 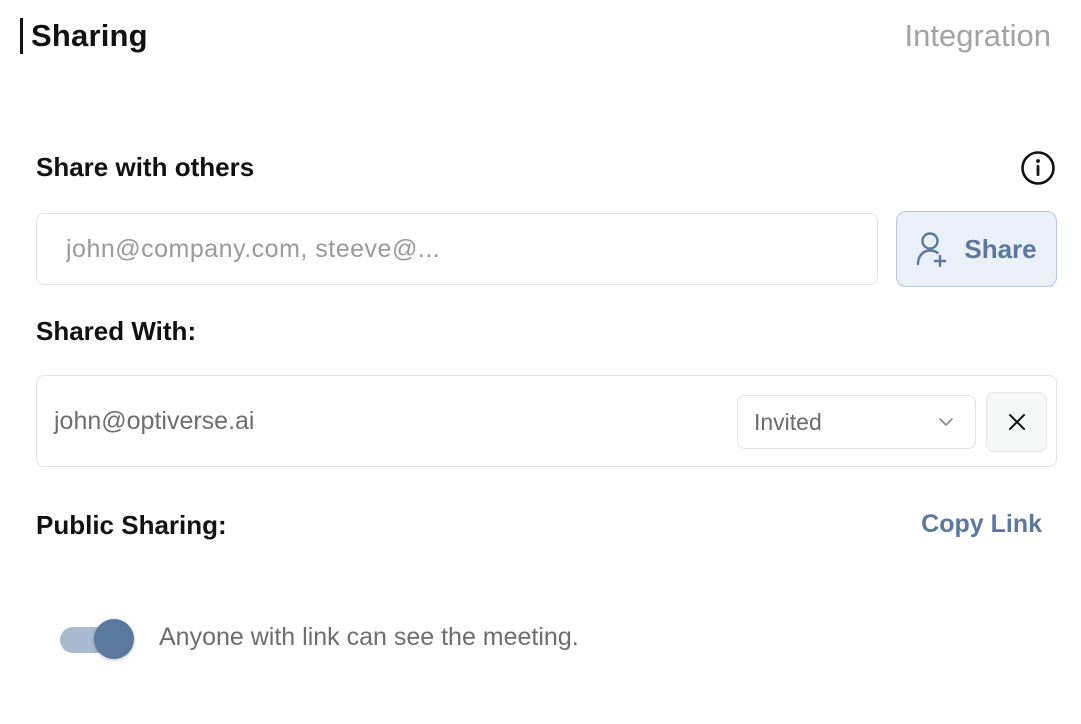 What do you see at coordinates (145, 167) in the screenshot?
I see `share-with-others-title: Share with others` at bounding box center [145, 167].